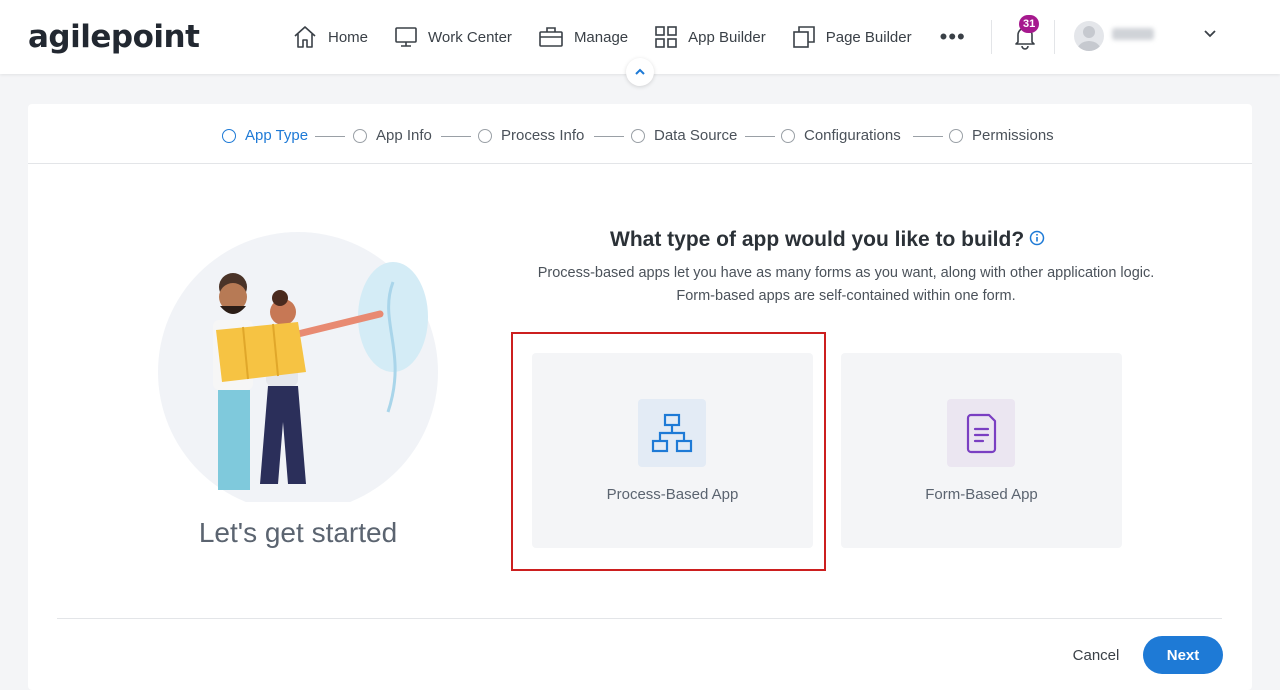 The width and height of the screenshot is (1280, 690). I want to click on process-based-app-card: Process-Based App, so click(672, 450).